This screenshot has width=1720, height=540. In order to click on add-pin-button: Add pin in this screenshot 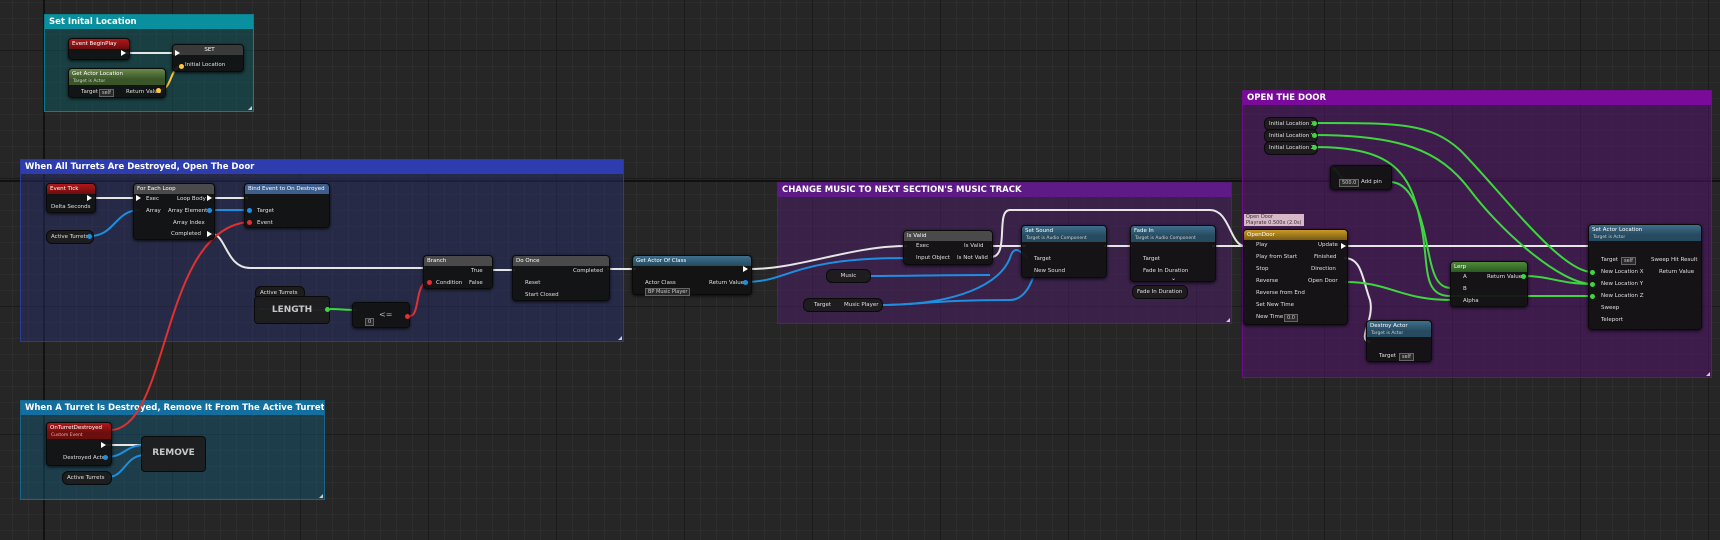, I will do `click(1371, 182)`.